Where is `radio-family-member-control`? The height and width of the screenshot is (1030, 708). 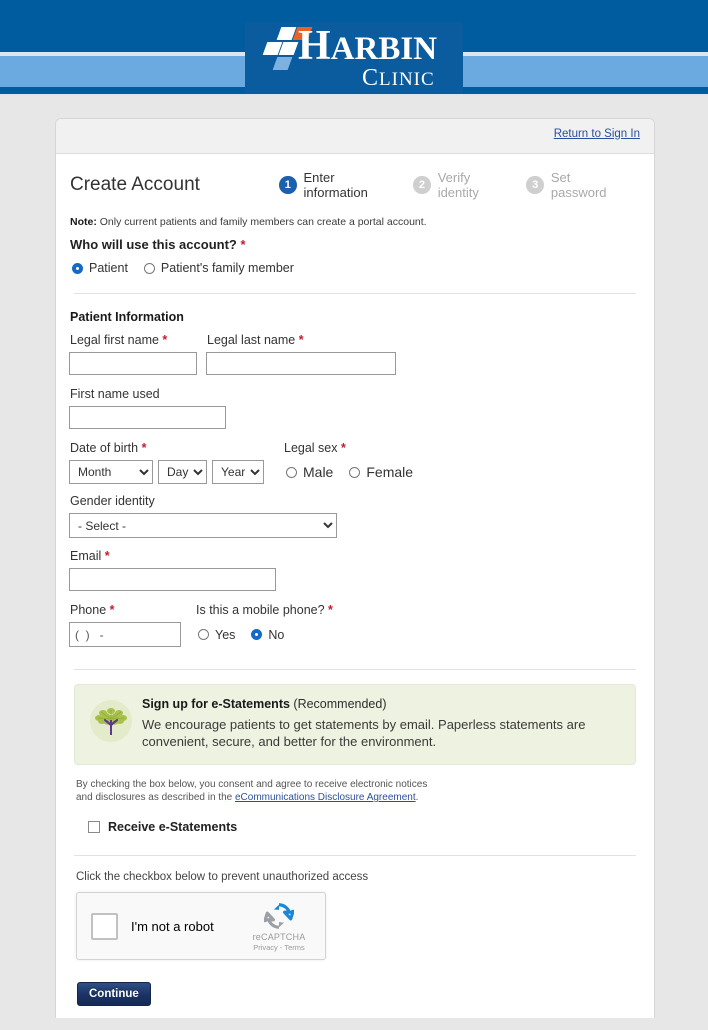
radio-family-member-control is located at coordinates (149, 268).